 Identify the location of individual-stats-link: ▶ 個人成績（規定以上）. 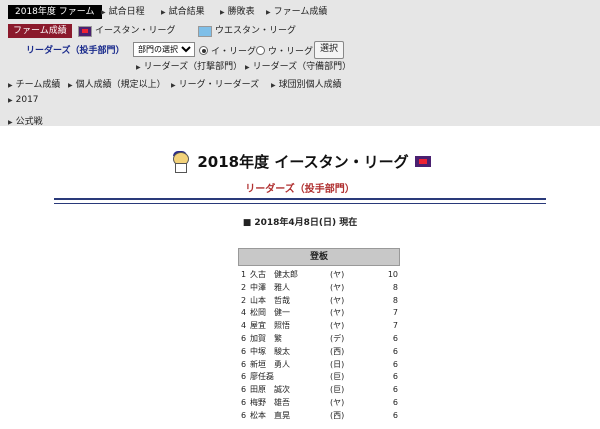
(117, 83).